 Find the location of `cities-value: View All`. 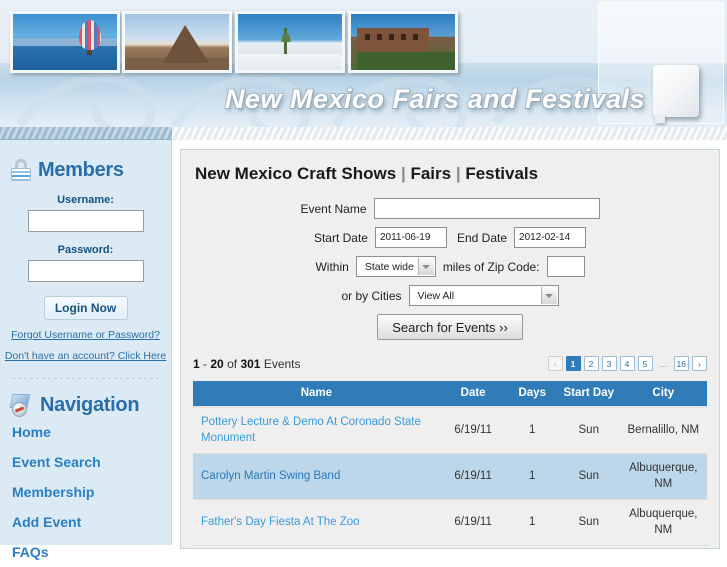

cities-value: View All is located at coordinates (436, 295).